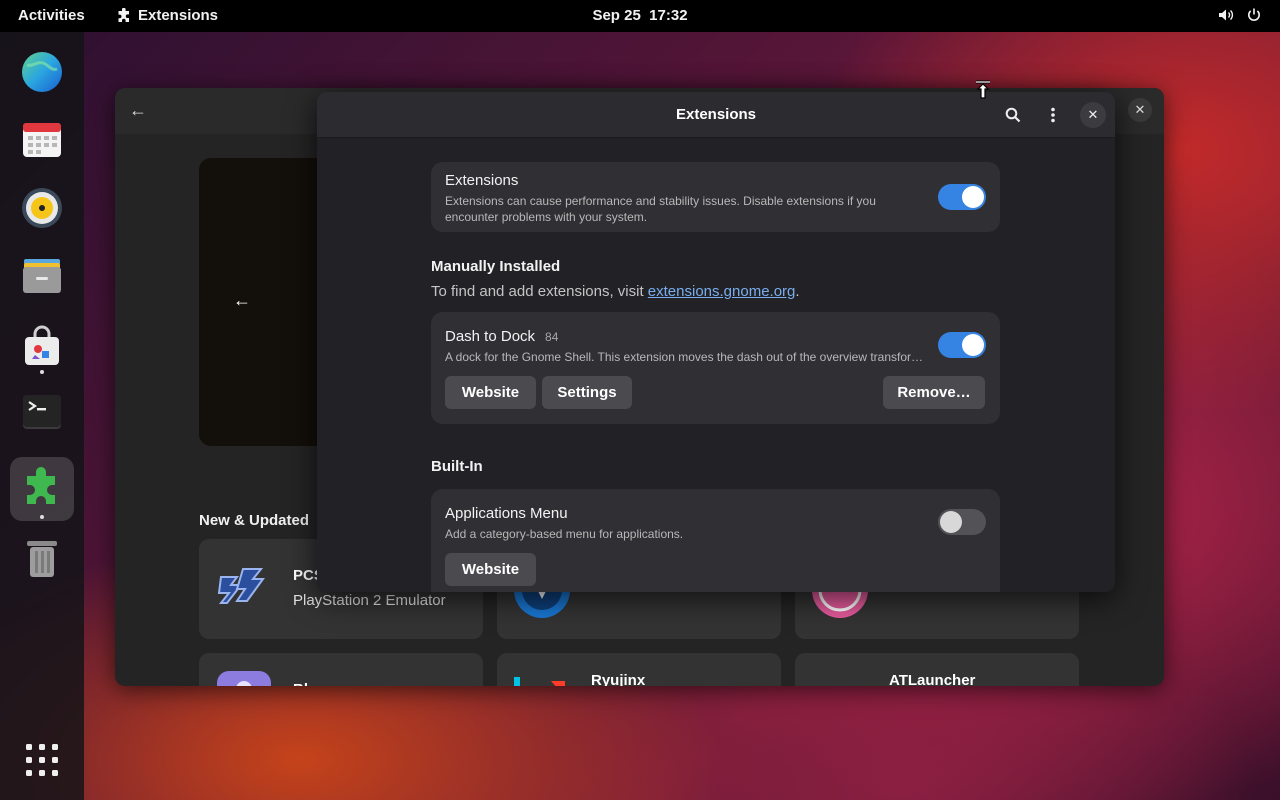  I want to click on speaker-icon, so click(42, 208).